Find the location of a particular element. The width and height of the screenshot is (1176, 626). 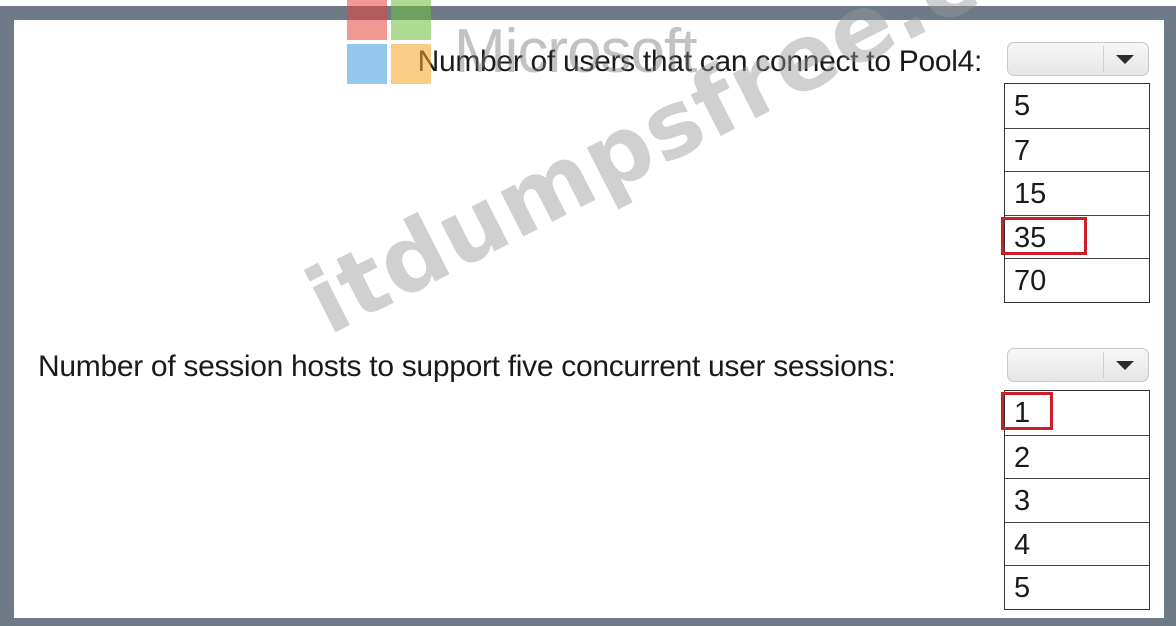

option-item: 7 is located at coordinates (1077, 149).